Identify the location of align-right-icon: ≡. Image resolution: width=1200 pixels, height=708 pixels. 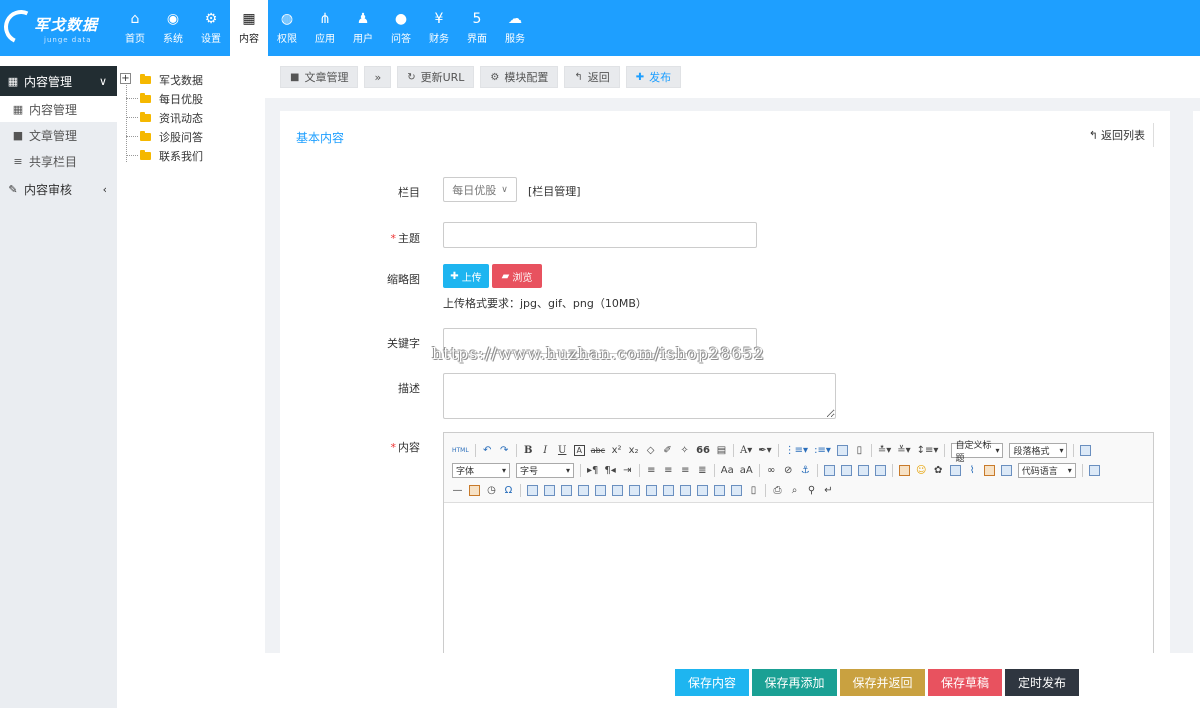
(685, 470).